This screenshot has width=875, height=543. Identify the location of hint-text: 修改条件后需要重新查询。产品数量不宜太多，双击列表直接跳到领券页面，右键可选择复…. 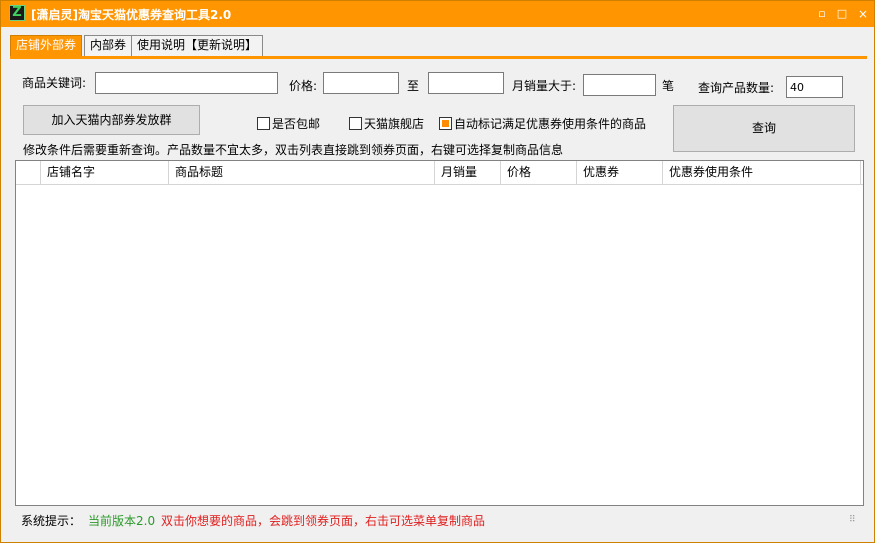
(293, 150).